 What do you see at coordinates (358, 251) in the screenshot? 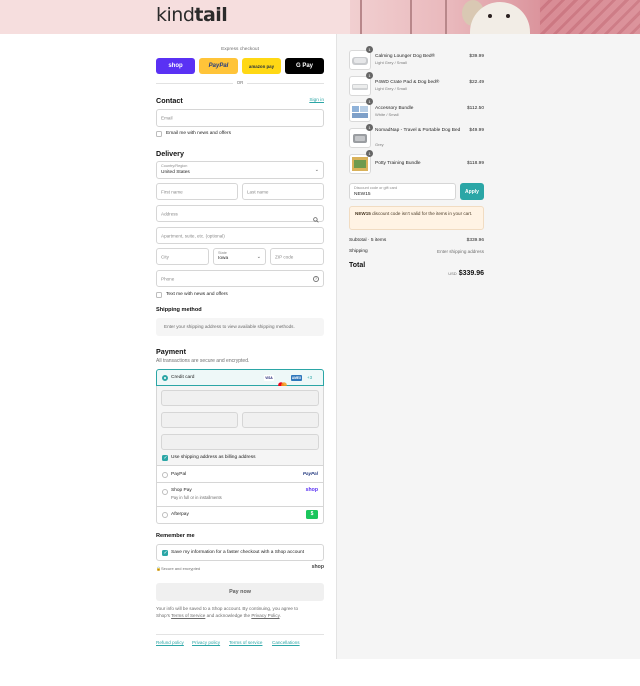
I see `shipping-label: Shipping` at bounding box center [358, 251].